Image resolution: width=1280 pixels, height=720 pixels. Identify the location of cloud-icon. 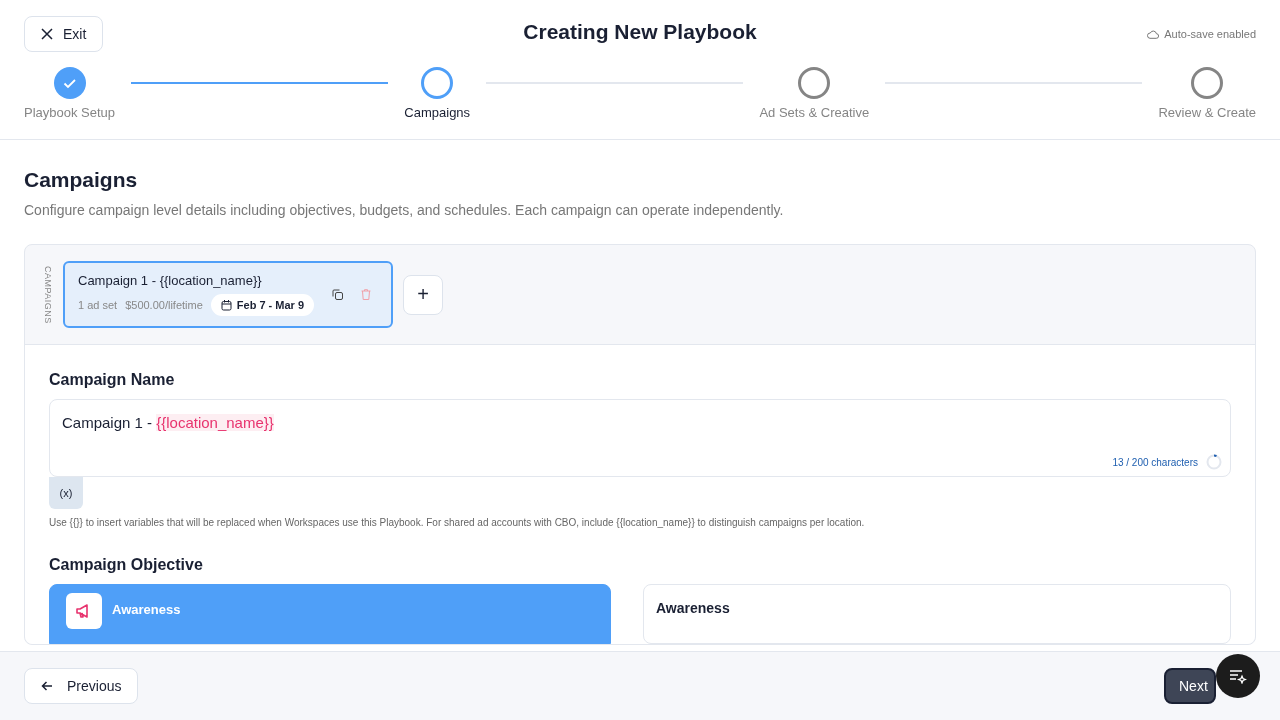
(1153, 34).